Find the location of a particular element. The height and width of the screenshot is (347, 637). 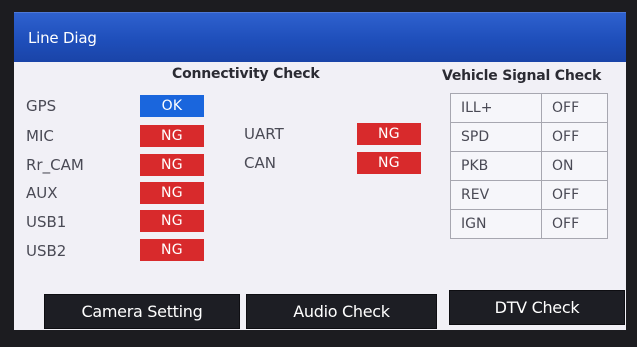

screen-bezel-top is located at coordinates (318, 6).